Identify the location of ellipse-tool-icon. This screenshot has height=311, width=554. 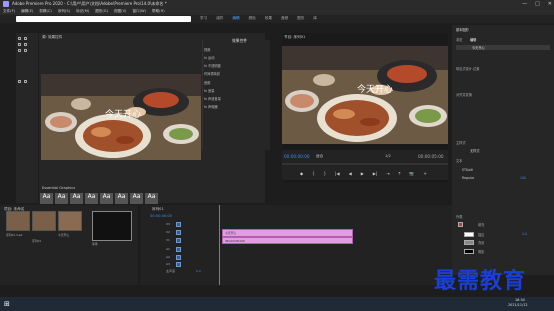
(19, 50).